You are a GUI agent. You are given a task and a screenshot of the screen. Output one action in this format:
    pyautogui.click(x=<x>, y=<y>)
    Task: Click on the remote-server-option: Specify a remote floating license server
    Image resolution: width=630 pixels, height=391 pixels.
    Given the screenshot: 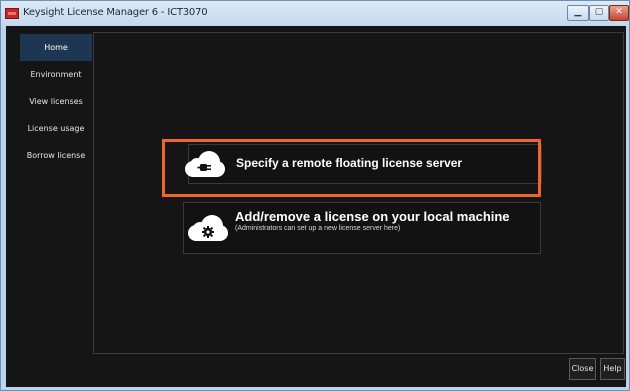 What is the action you would take?
    pyautogui.click(x=363, y=164)
    